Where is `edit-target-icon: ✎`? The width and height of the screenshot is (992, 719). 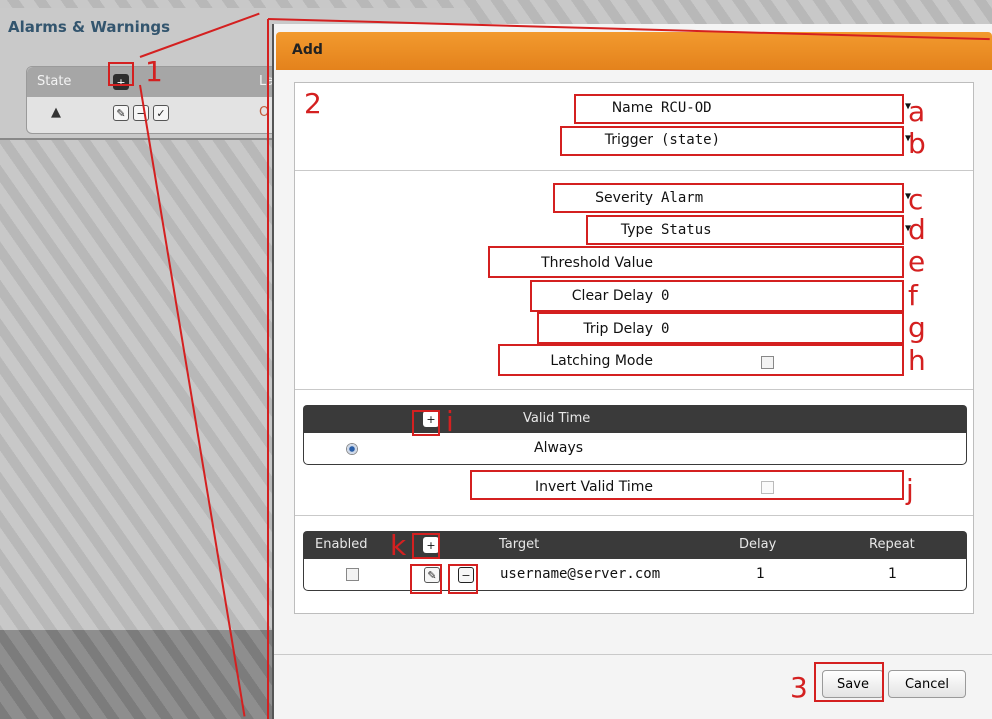 edit-target-icon: ✎ is located at coordinates (432, 575).